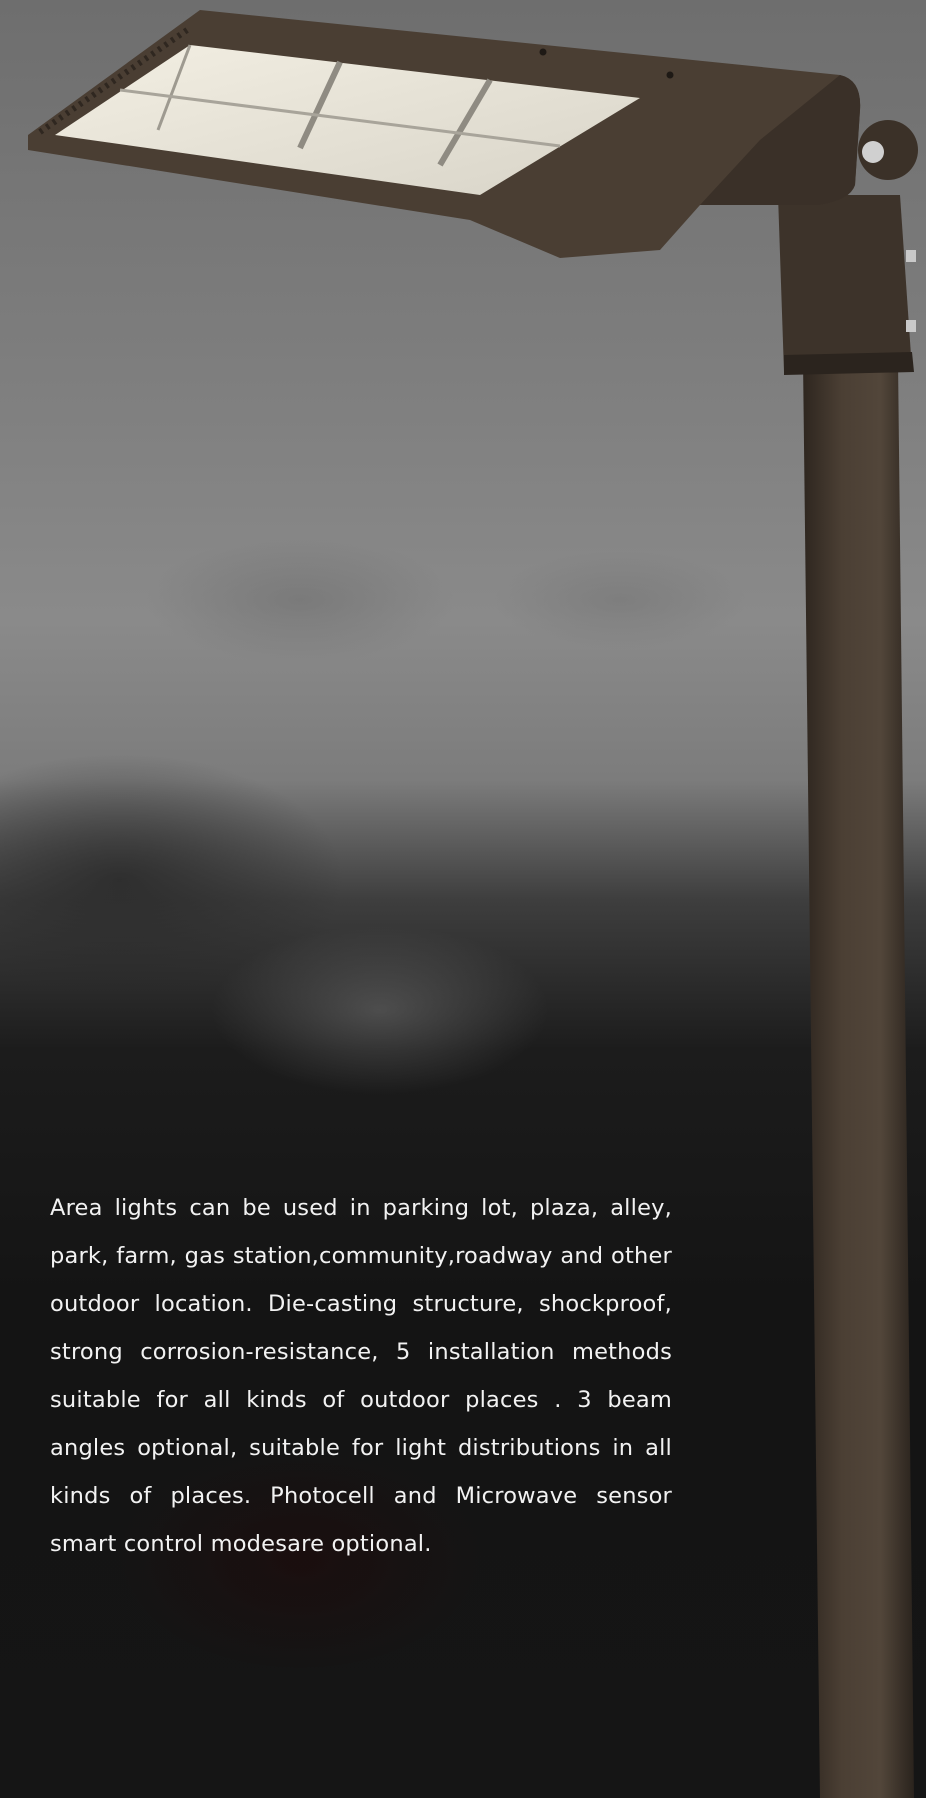 This screenshot has width=926, height=1798. I want to click on pole, so click(858, 1079).